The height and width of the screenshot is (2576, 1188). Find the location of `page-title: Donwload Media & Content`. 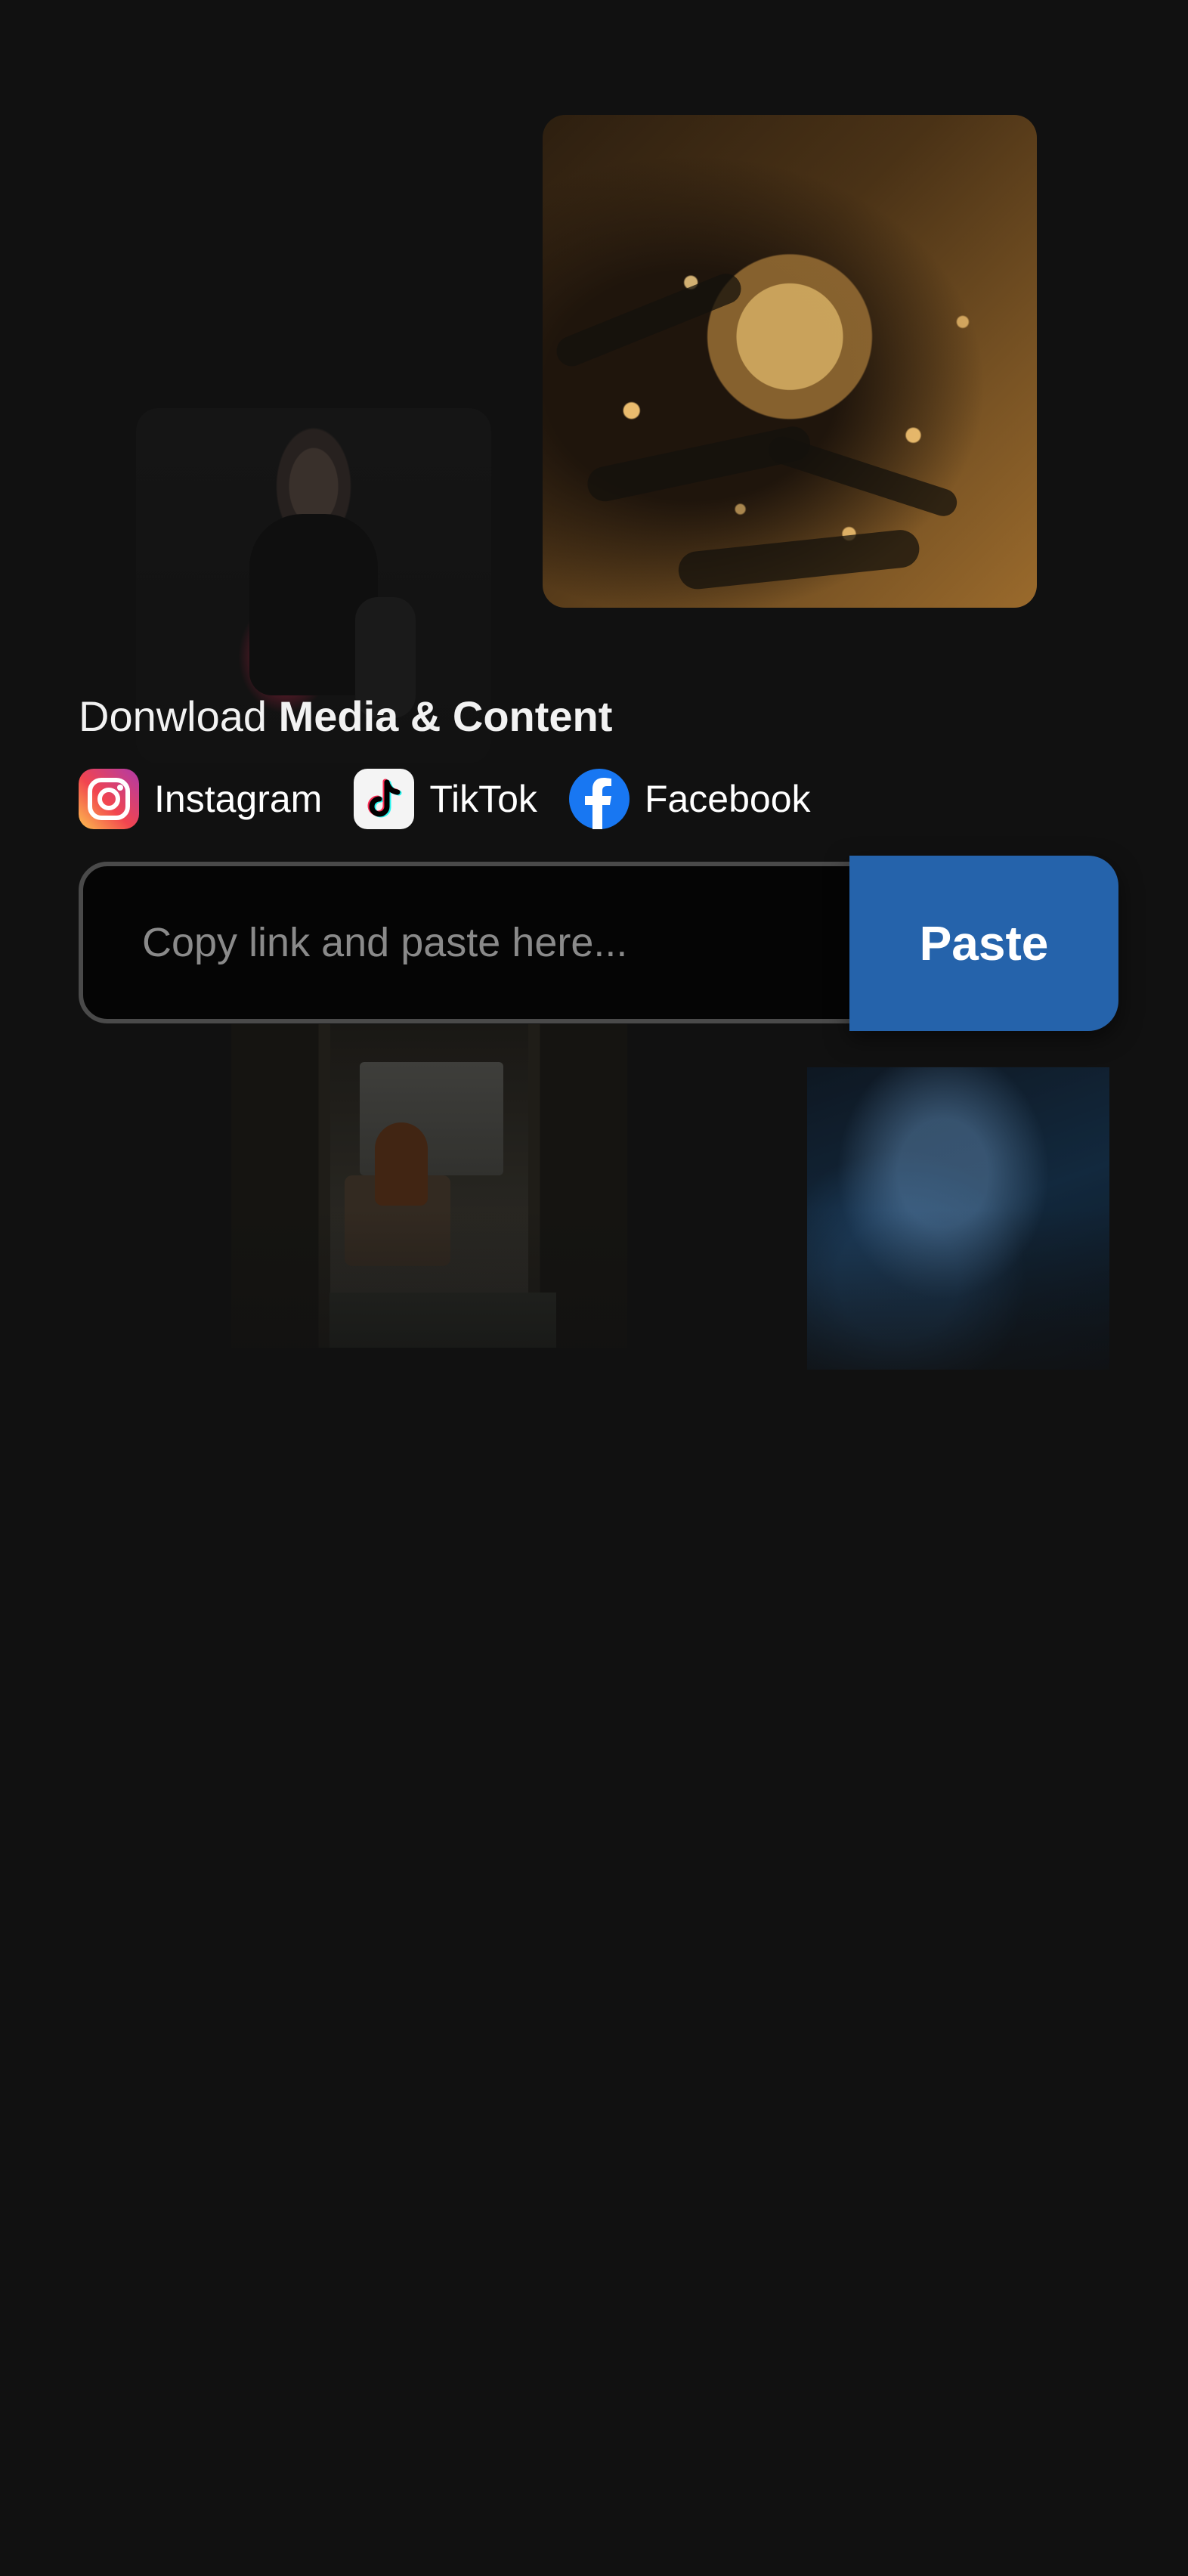

page-title: Donwload Media & Content is located at coordinates (346, 716).